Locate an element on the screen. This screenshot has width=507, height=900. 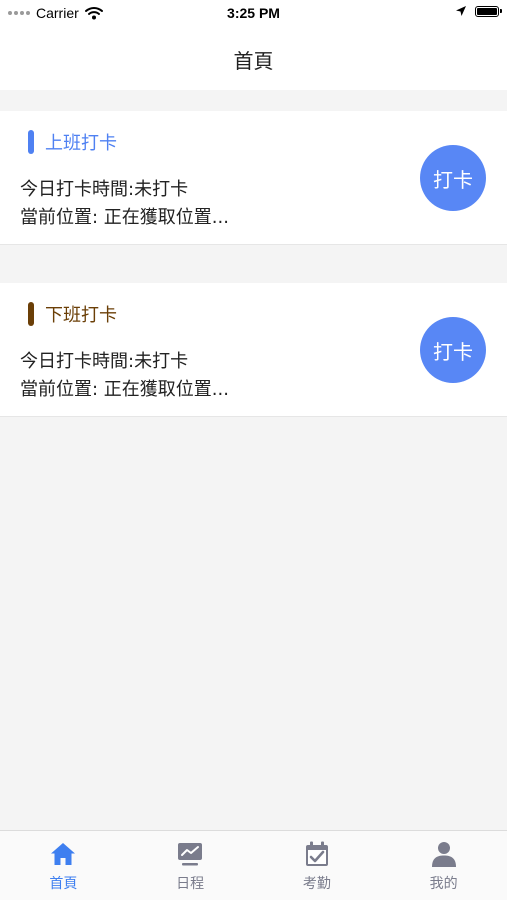
tab-profile: 我的 is located at coordinates (443, 865).